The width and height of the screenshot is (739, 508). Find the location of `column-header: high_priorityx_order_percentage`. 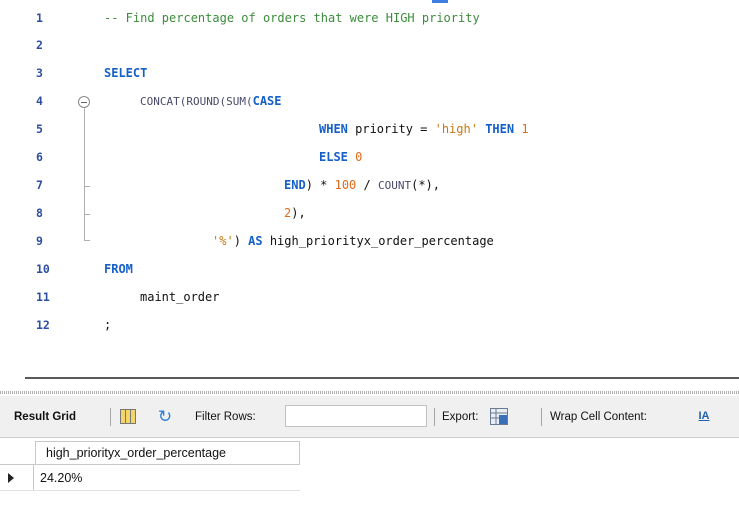

column-header: high_priorityx_order_percentage is located at coordinates (167, 453).